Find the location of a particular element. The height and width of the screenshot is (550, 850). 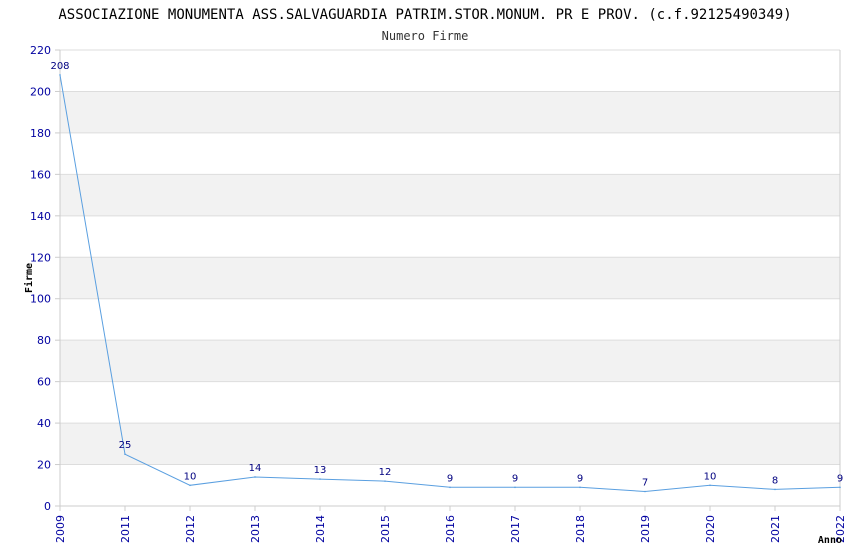

chart-subtitle: Numero Firme is located at coordinates (425, 36).